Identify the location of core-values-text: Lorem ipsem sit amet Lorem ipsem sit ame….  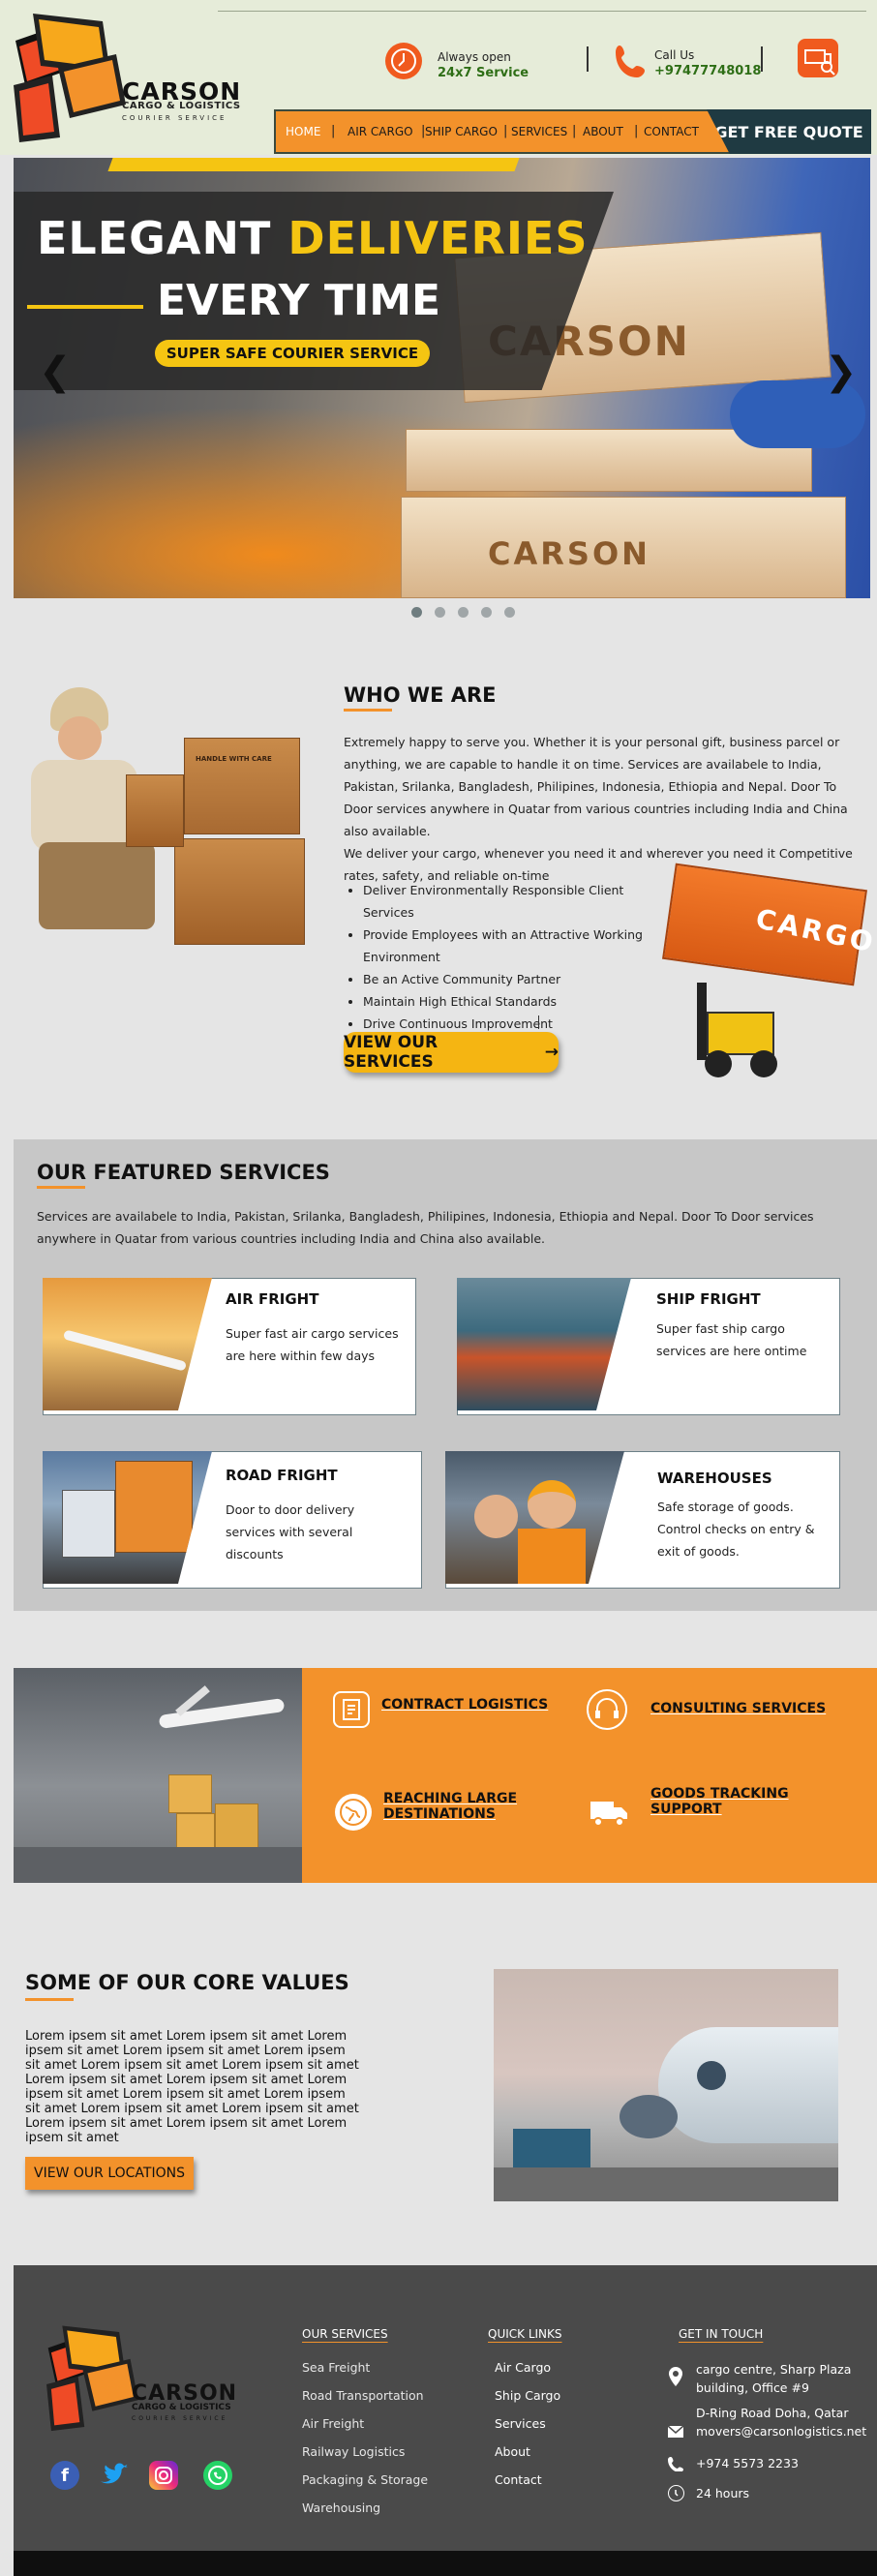
(192, 2087).